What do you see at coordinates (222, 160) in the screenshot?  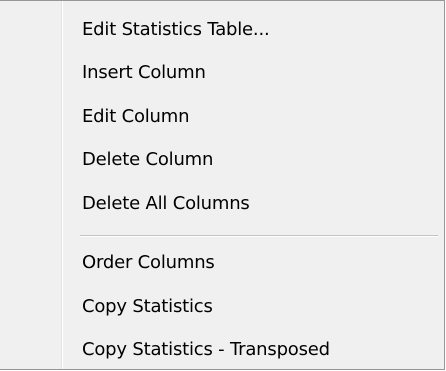 I see `menu-item-delete-column: Delete Column` at bounding box center [222, 160].